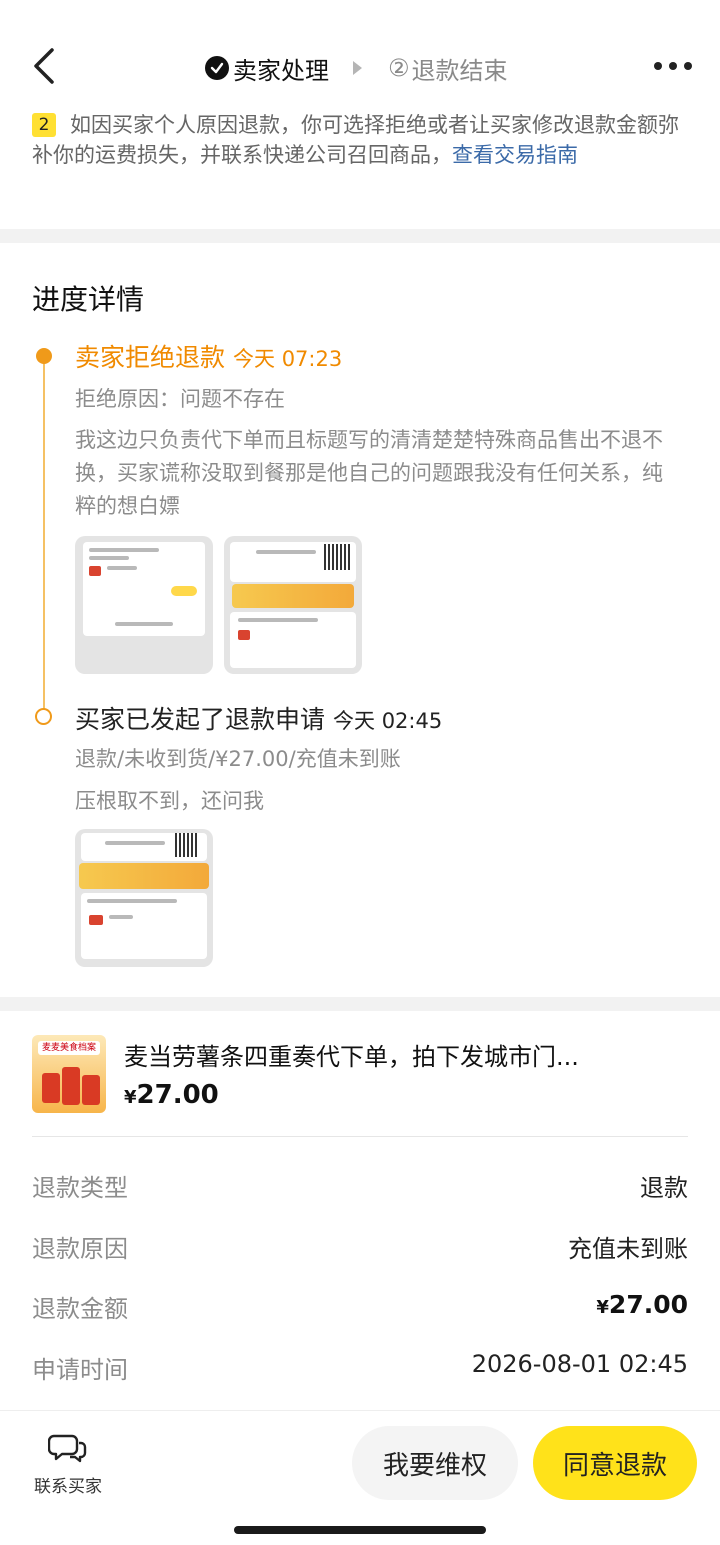 The image size is (720, 1545). What do you see at coordinates (88, 299) in the screenshot?
I see `progress-title: 进度详情` at bounding box center [88, 299].